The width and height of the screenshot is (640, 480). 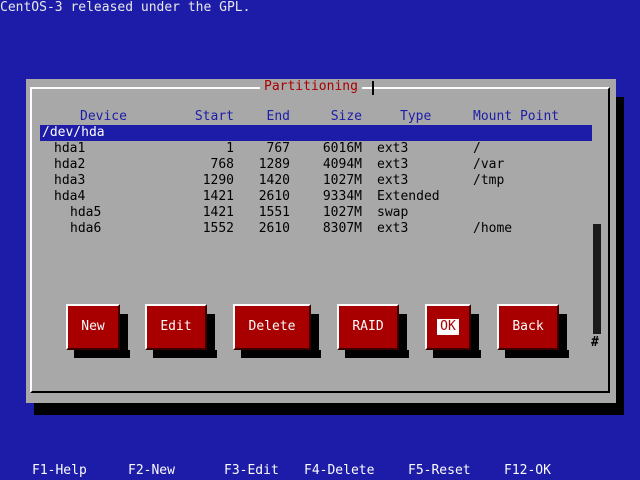 I want to click on col-mount: Mount Point, so click(x=516, y=116).